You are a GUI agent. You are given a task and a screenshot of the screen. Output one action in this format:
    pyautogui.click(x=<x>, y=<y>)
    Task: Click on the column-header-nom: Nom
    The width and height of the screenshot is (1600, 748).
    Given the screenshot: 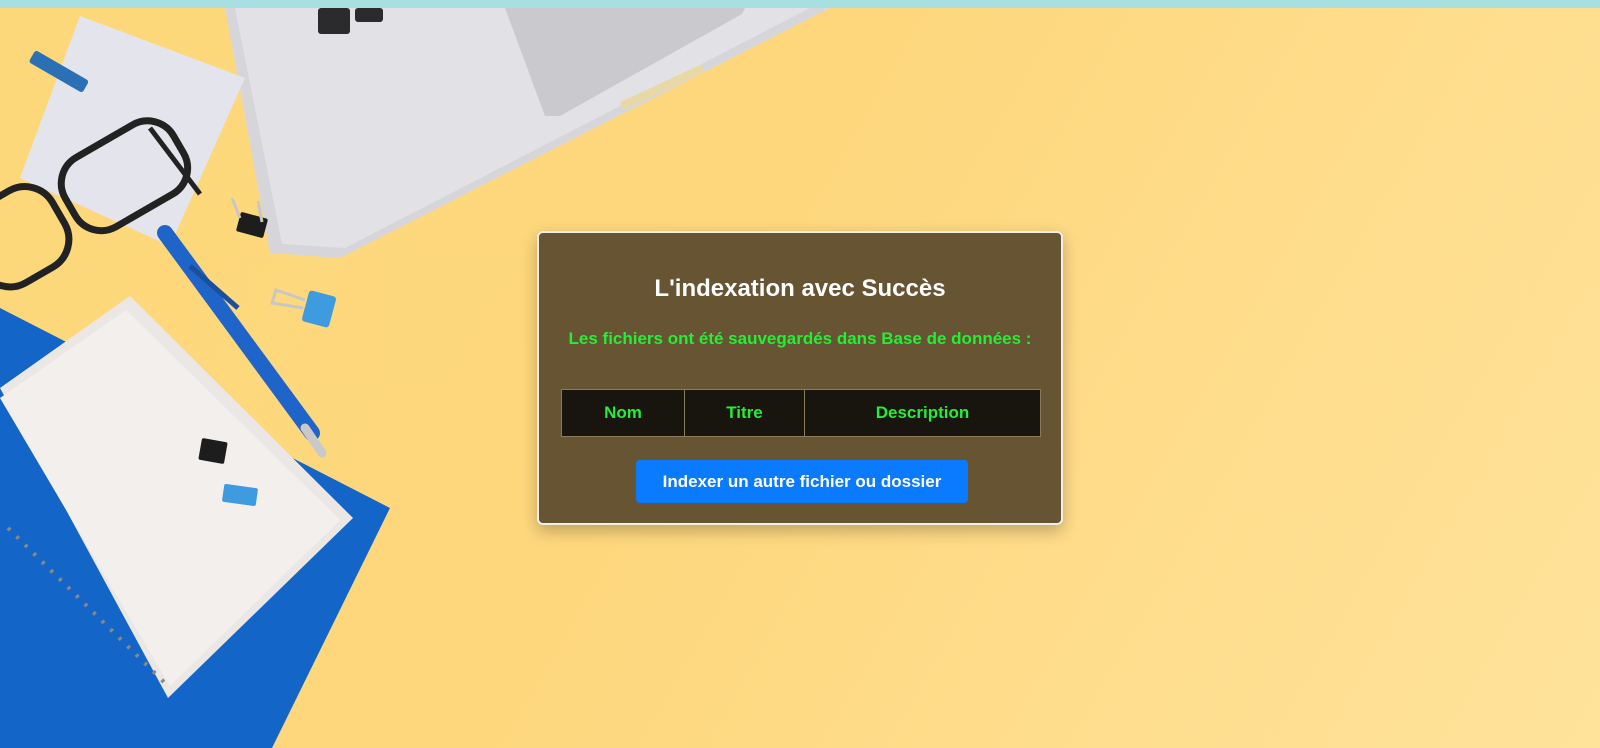 What is the action you would take?
    pyautogui.click(x=623, y=413)
    